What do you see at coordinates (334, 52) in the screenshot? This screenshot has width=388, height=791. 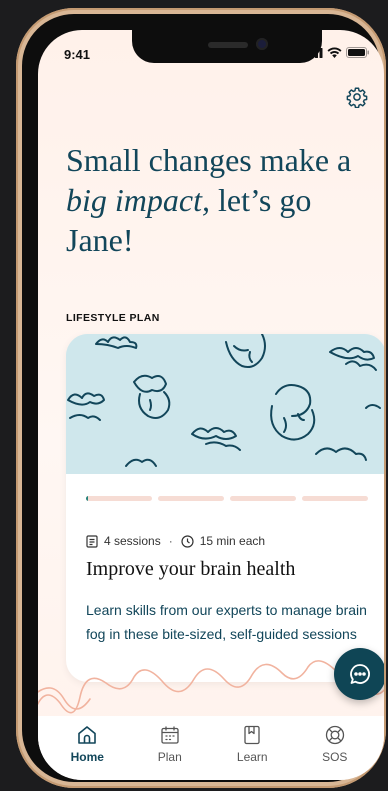 I see `wifi-icon` at bounding box center [334, 52].